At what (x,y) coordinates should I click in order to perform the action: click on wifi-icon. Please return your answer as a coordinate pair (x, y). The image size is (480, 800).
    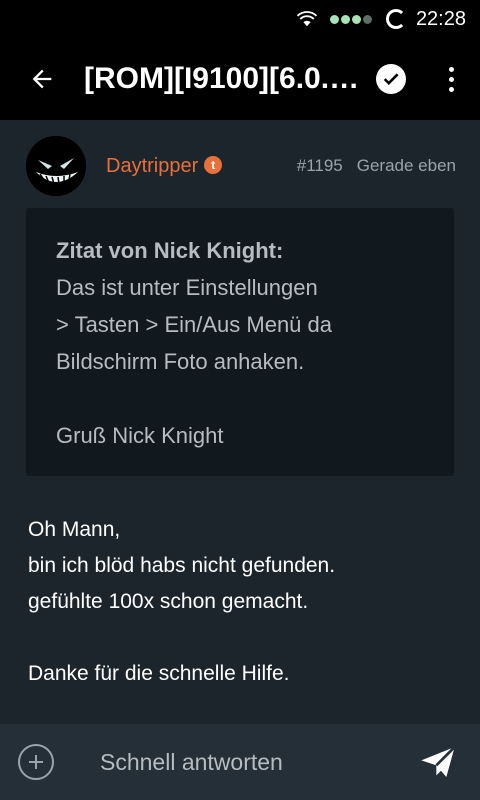
    Looking at the image, I should click on (307, 19).